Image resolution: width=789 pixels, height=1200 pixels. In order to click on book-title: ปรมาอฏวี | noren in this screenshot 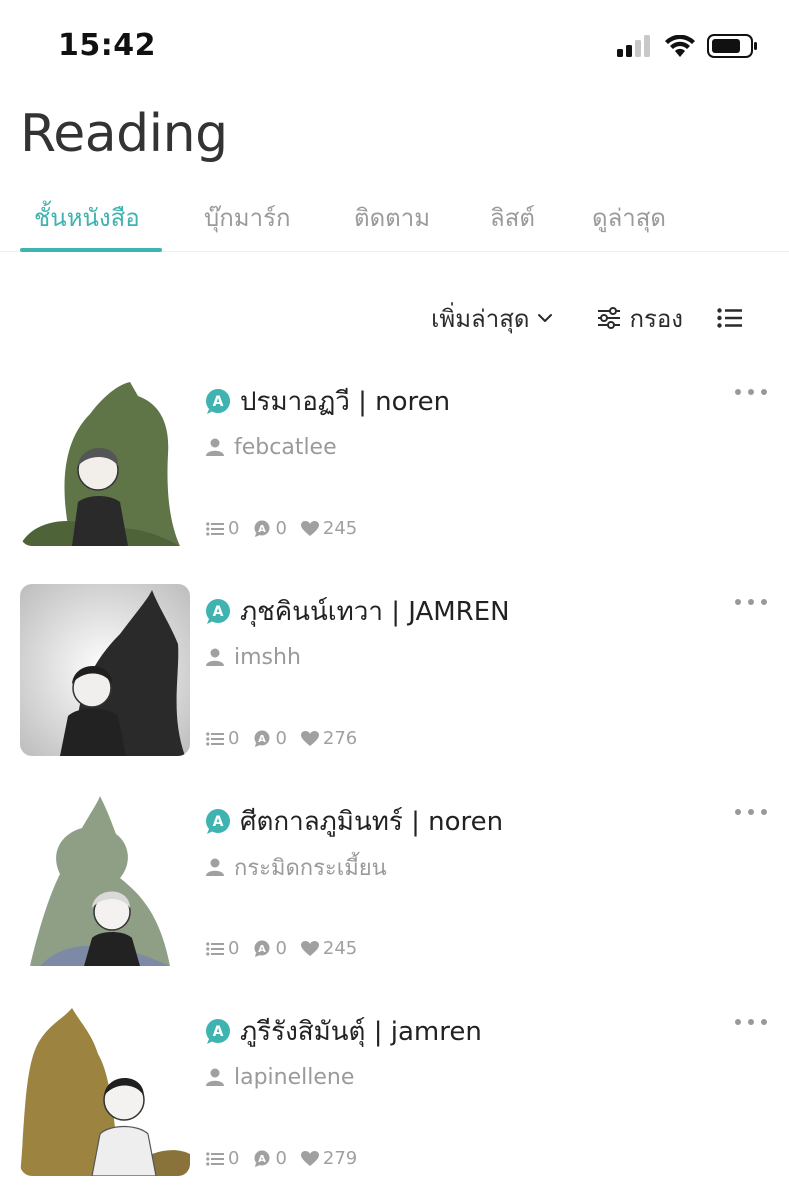, I will do `click(345, 401)`.